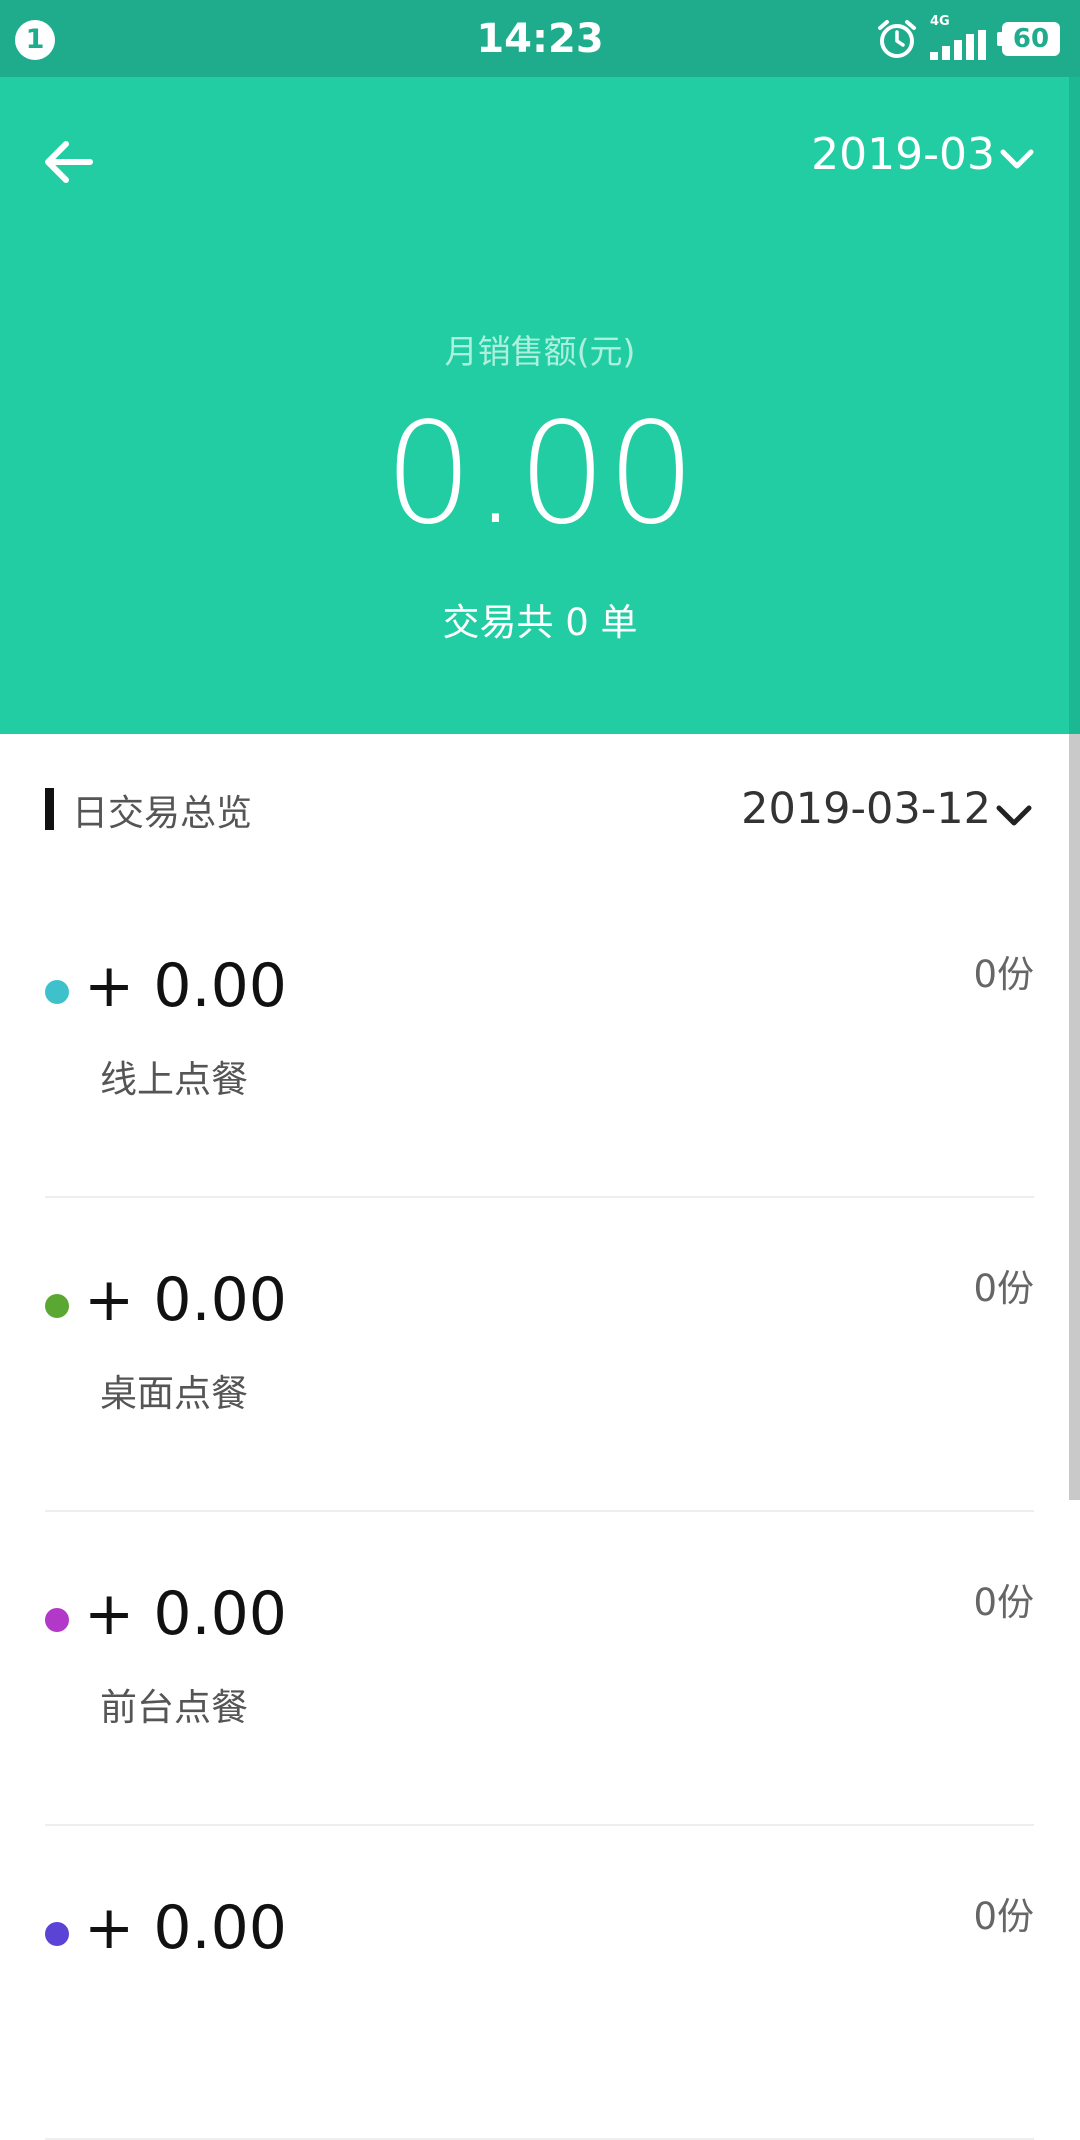 The height and width of the screenshot is (2140, 1080). I want to click on channel-name: 前台点餐, so click(174, 1707).